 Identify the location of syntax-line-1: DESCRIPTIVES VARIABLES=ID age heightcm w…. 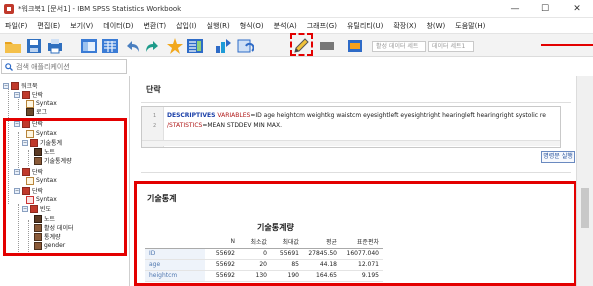
(356, 115).